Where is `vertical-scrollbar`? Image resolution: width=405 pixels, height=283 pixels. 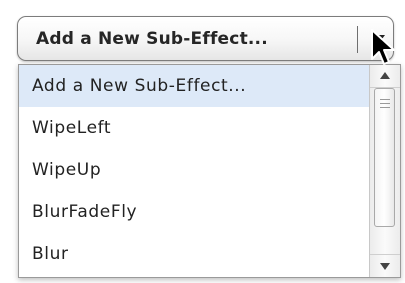 vertical-scrollbar is located at coordinates (384, 171).